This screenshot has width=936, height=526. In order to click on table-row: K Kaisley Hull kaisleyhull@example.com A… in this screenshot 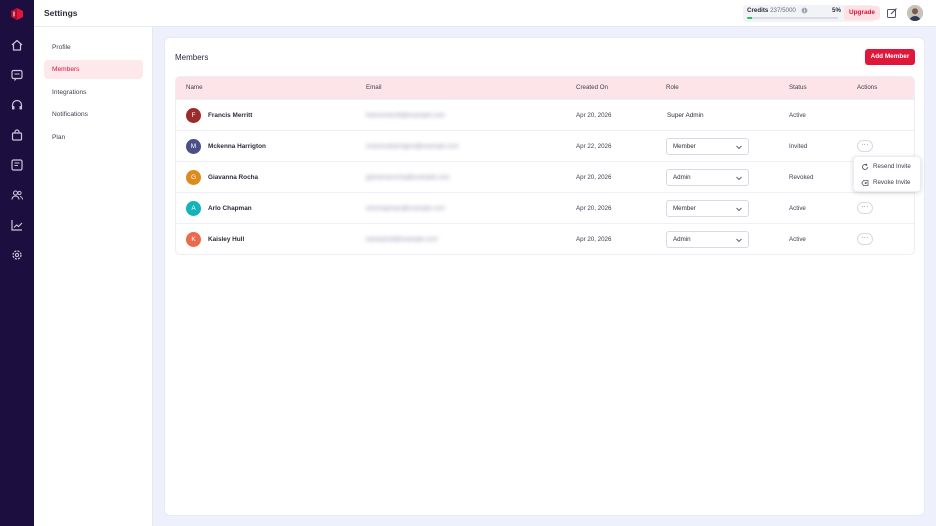, I will do `click(545, 238)`.